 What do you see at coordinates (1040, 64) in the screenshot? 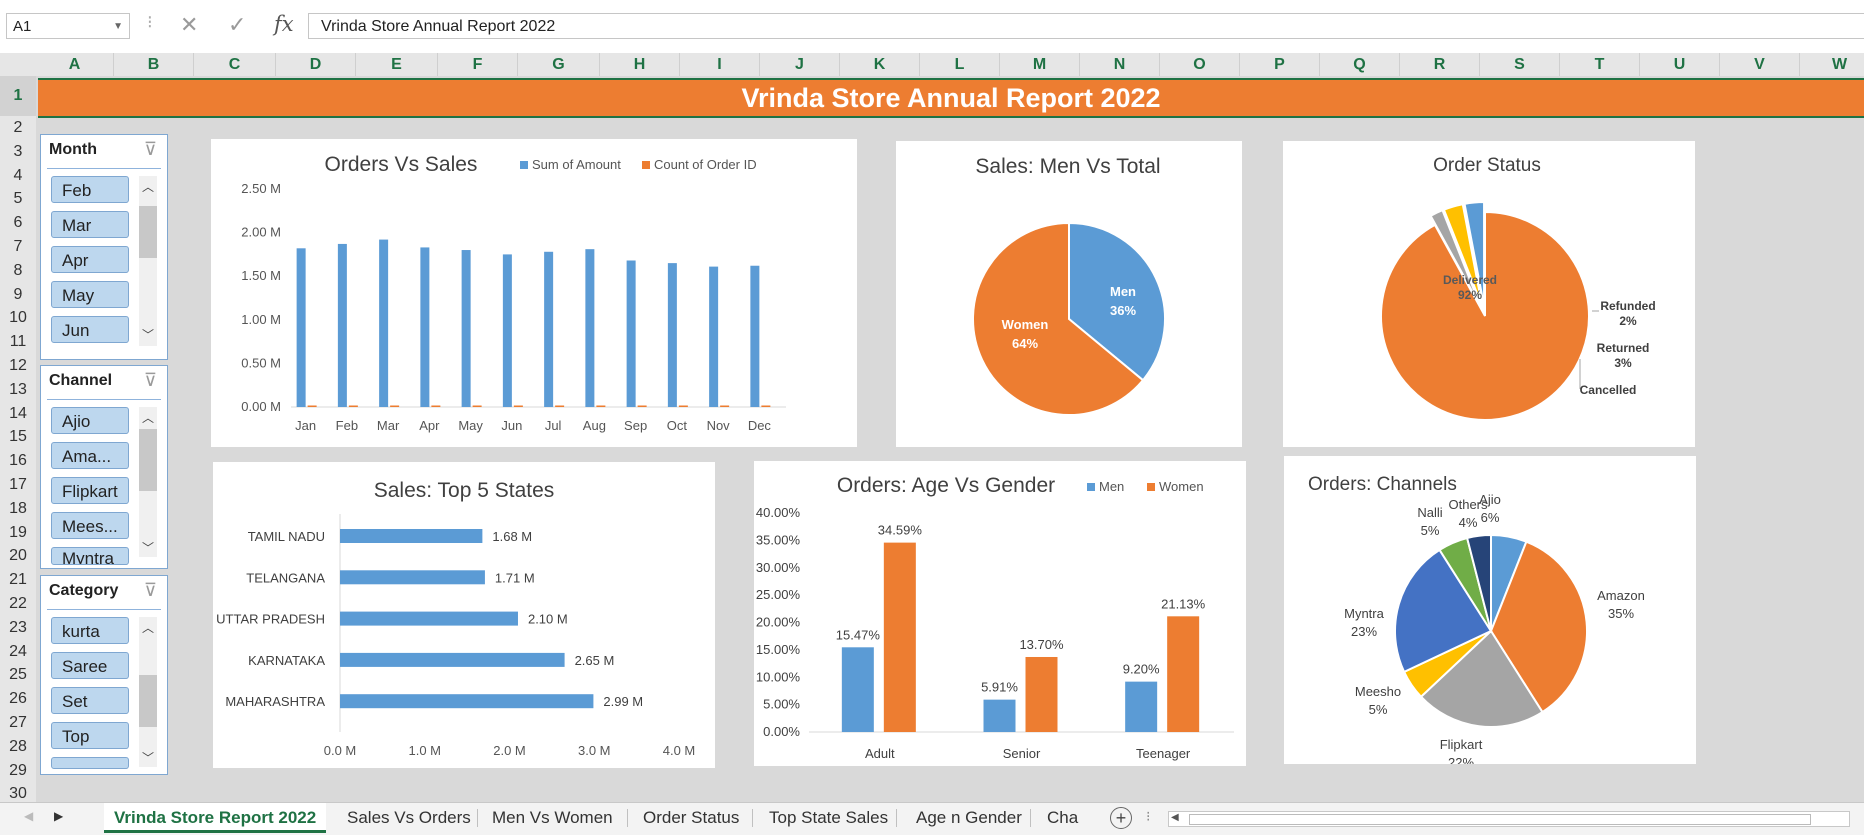
I see `column-header: M` at bounding box center [1040, 64].